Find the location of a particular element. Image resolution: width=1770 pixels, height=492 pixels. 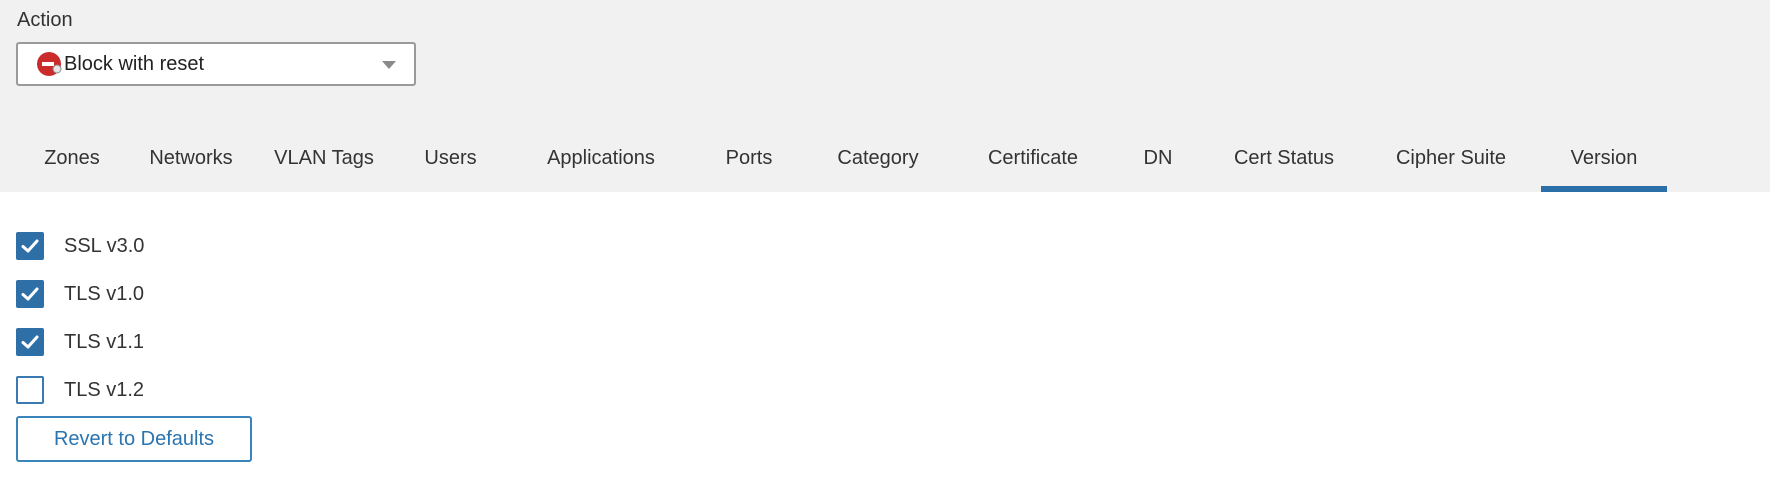

tab-dn: DN is located at coordinates (1158, 162).